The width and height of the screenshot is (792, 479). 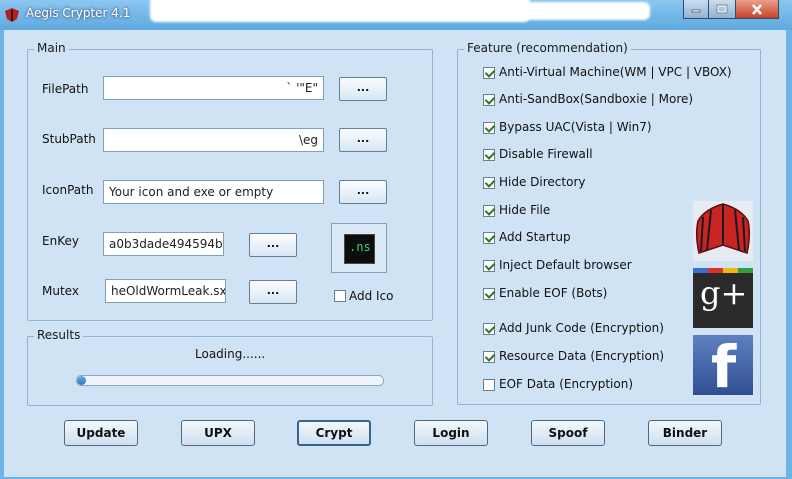 What do you see at coordinates (723, 228) in the screenshot?
I see `shield-icon` at bounding box center [723, 228].